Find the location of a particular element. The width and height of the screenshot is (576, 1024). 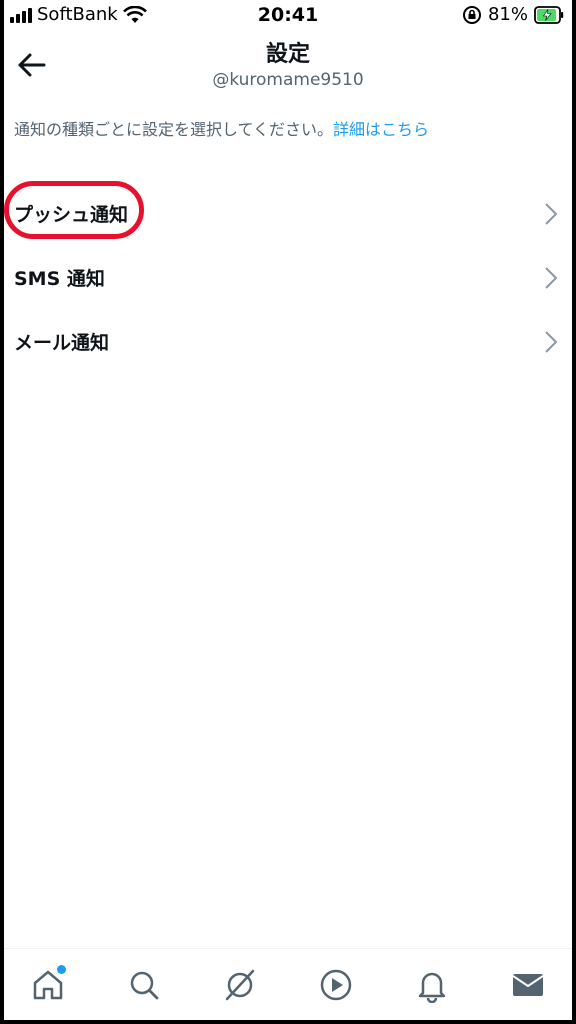

tab-video is located at coordinates (338, 987).